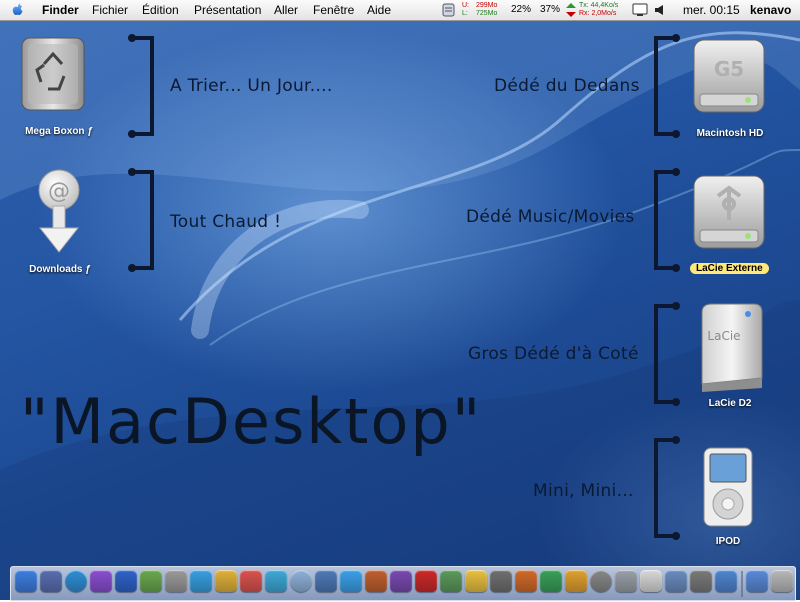  I want to click on lacie-d2-drive: LaCie LaCie D2, so click(736, 357).